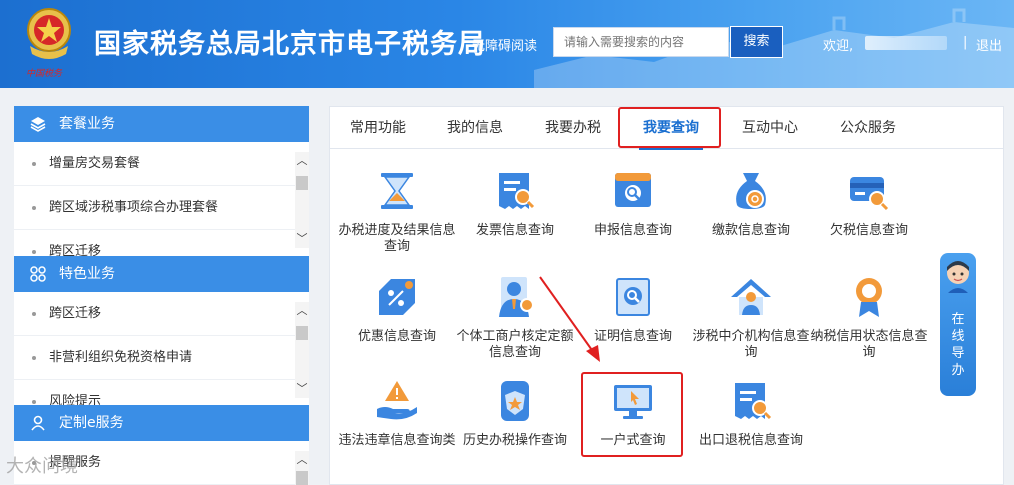  Describe the element at coordinates (397, 440) in the screenshot. I see `grid-item-label: 违法违章信息查询类` at that location.